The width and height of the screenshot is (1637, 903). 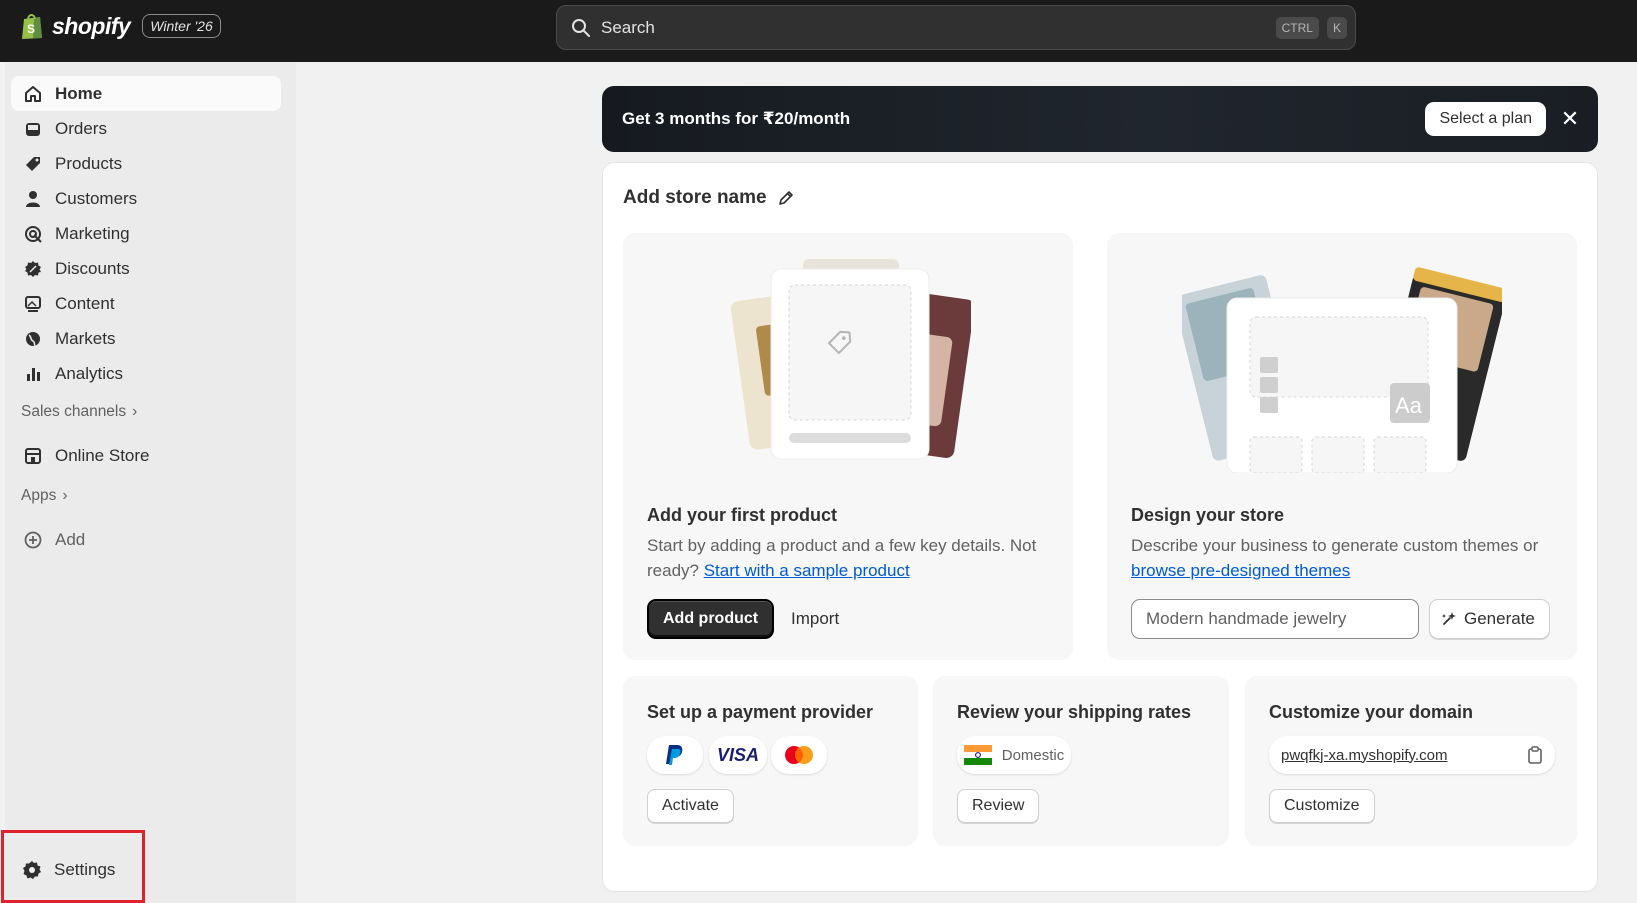 I want to click on sidebar-item-label: Discounts, so click(x=92, y=268).